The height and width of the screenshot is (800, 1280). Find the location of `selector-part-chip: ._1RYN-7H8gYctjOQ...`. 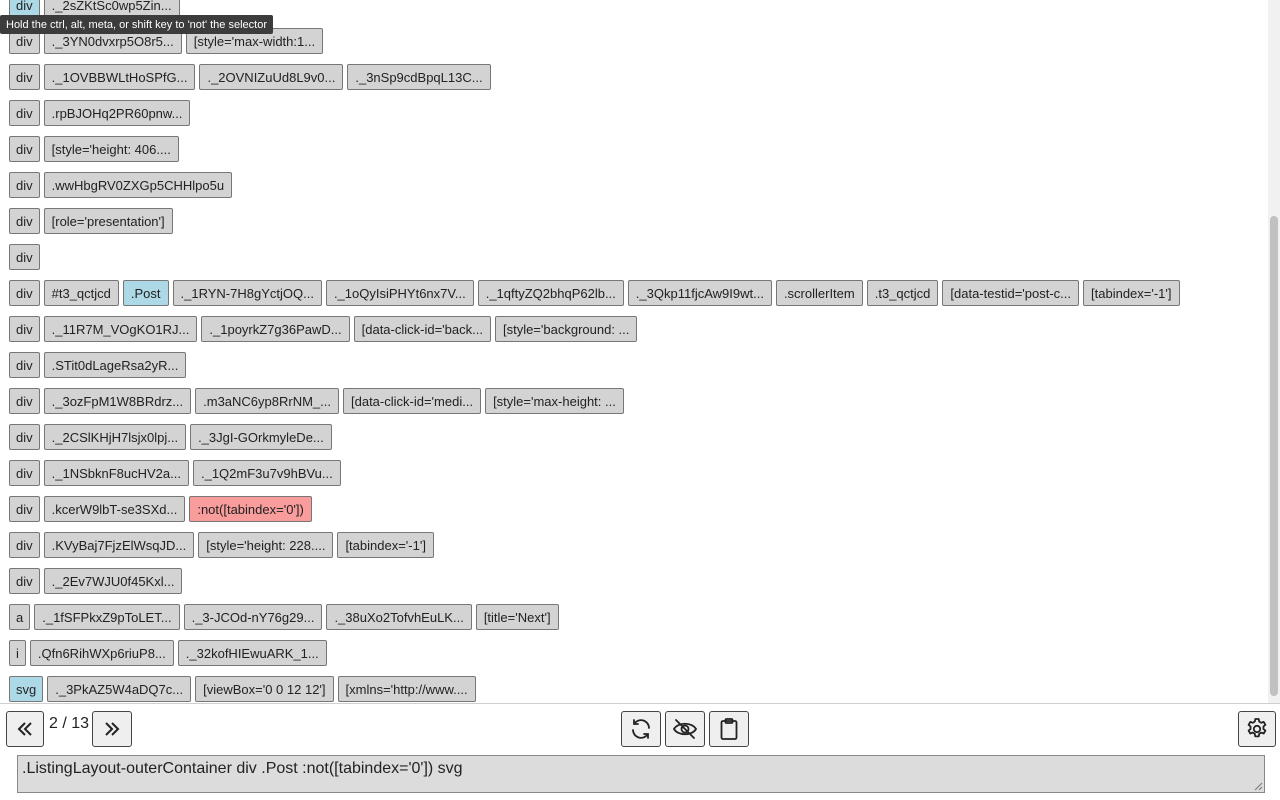

selector-part-chip: ._1RYN-7H8gYctjOQ... is located at coordinates (247, 293).